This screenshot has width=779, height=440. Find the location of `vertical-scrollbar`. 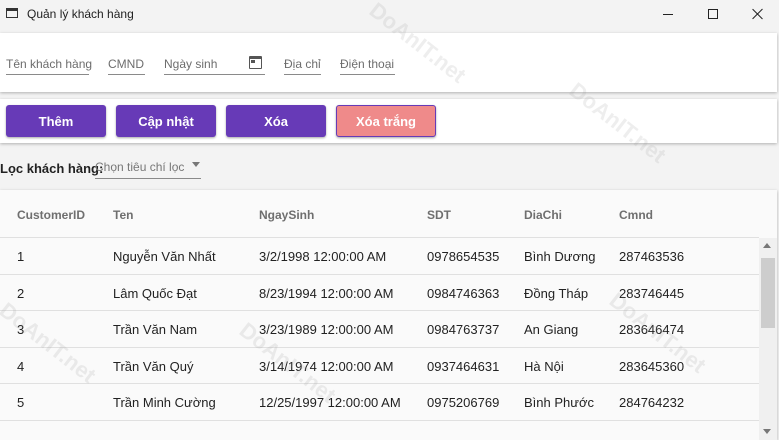

vertical-scrollbar is located at coordinates (768, 339).